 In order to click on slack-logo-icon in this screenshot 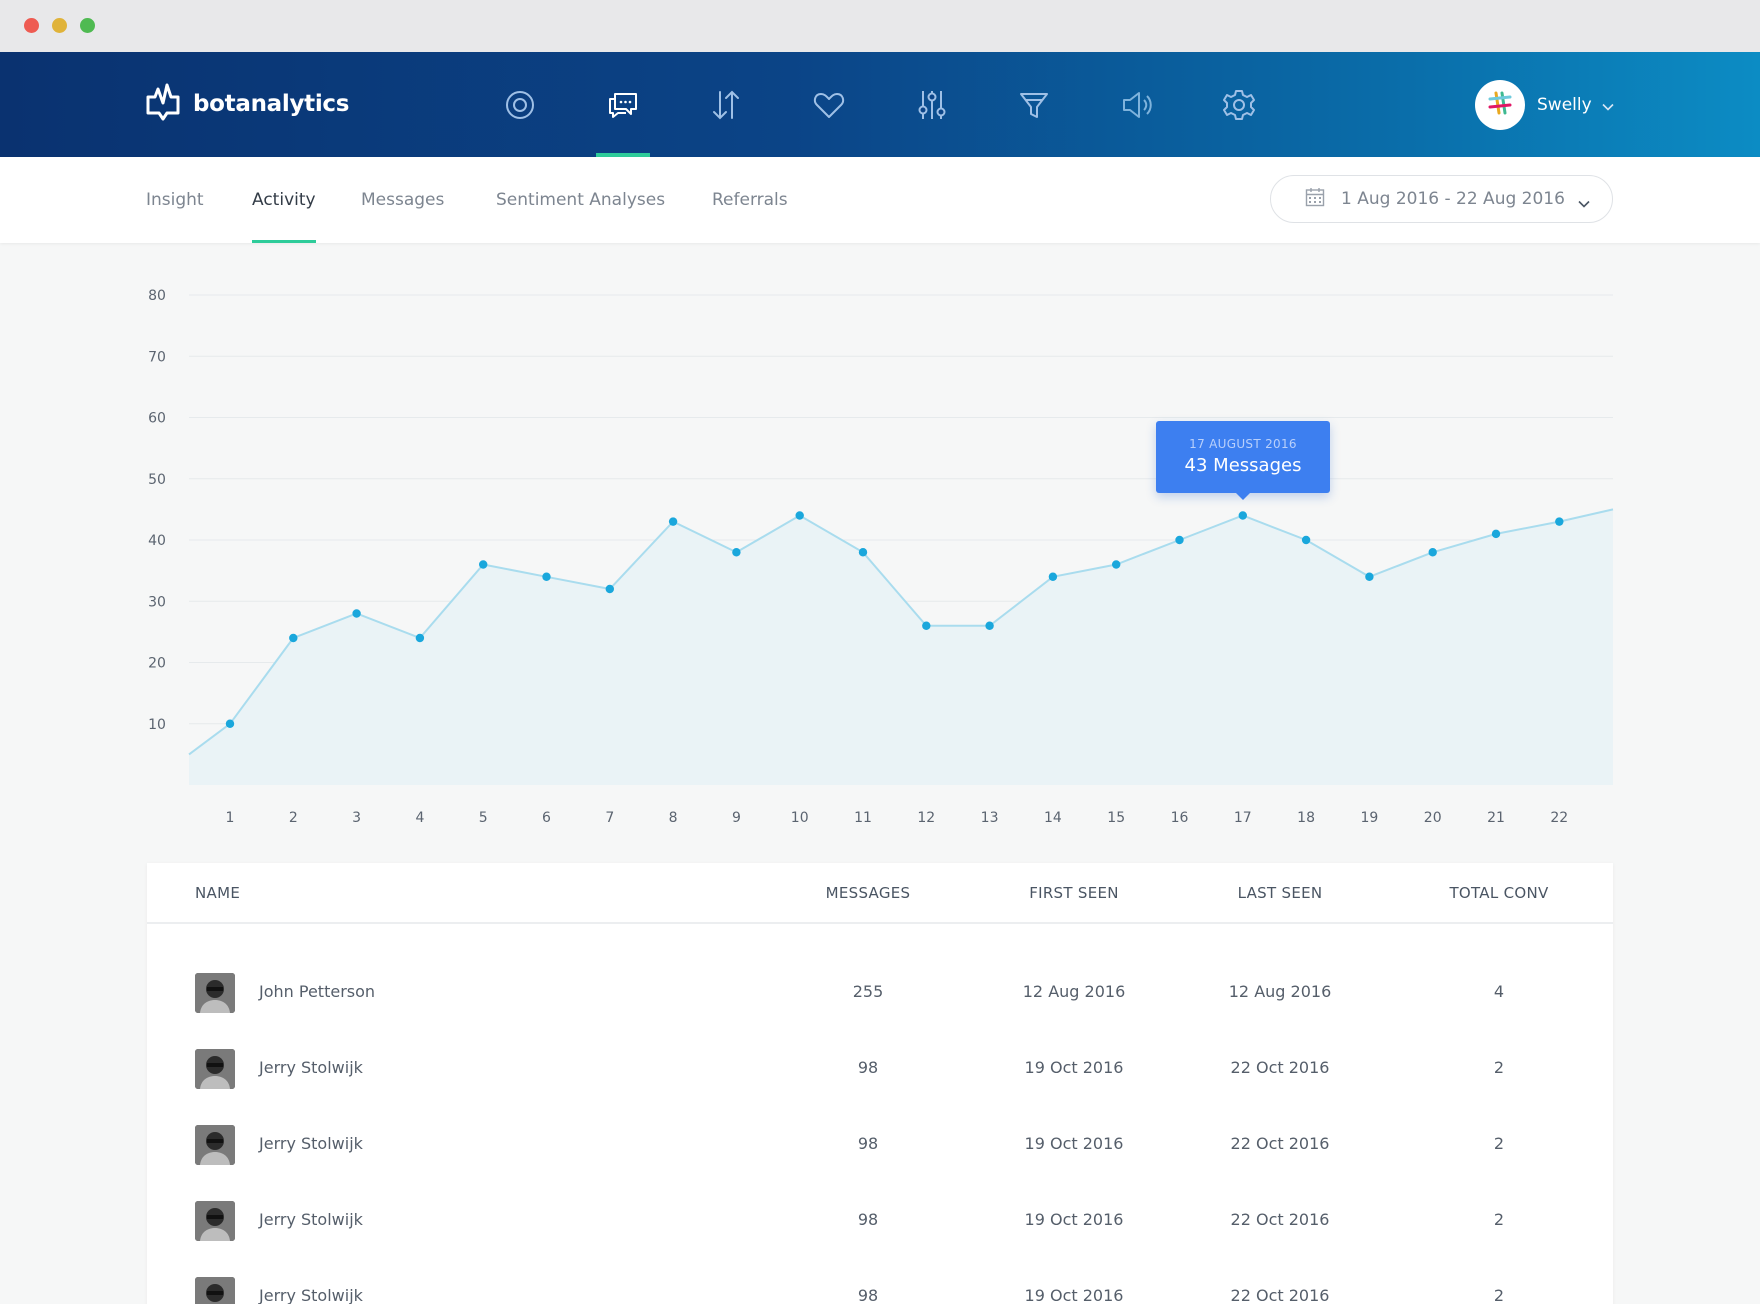, I will do `click(1500, 105)`.